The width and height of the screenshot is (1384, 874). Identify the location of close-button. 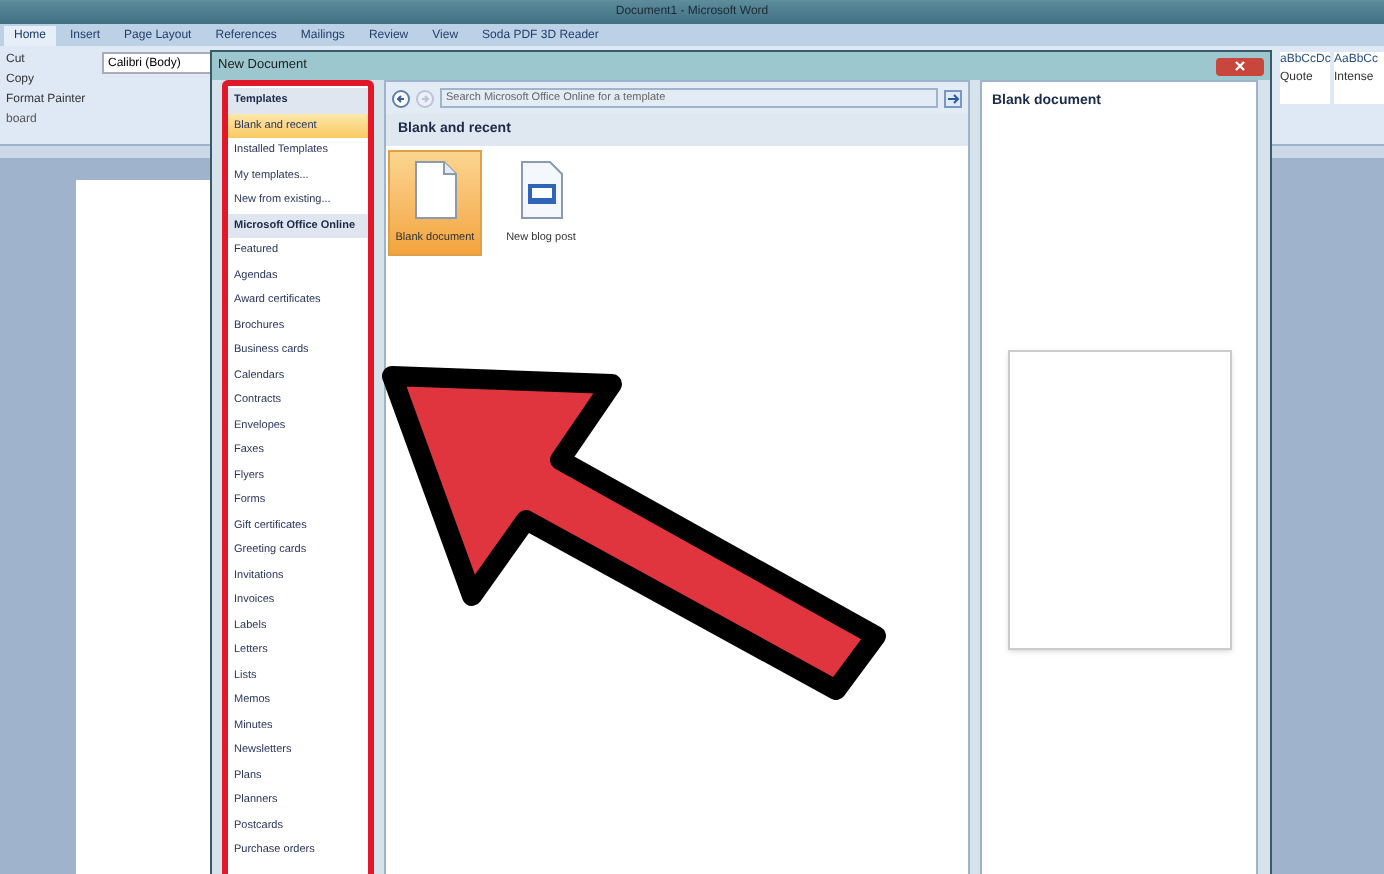
(1240, 66).